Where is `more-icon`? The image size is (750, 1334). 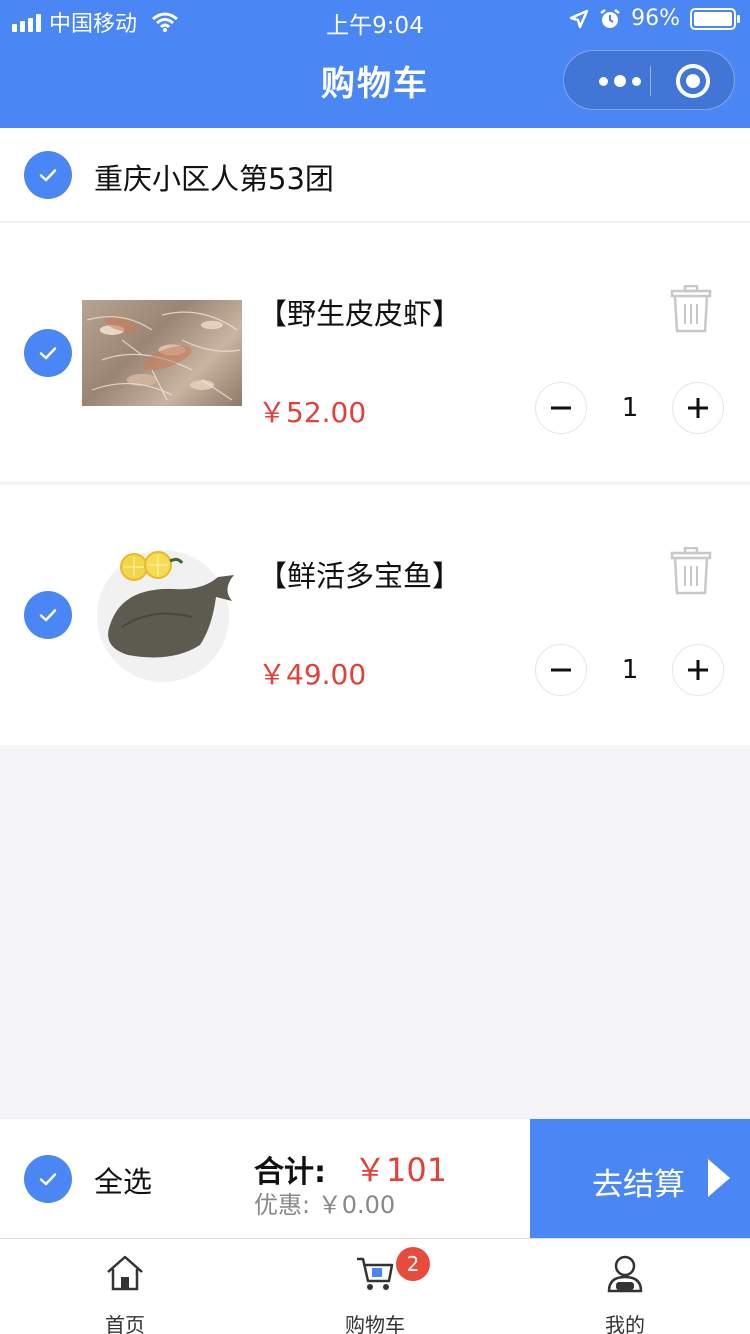 more-icon is located at coordinates (620, 81).